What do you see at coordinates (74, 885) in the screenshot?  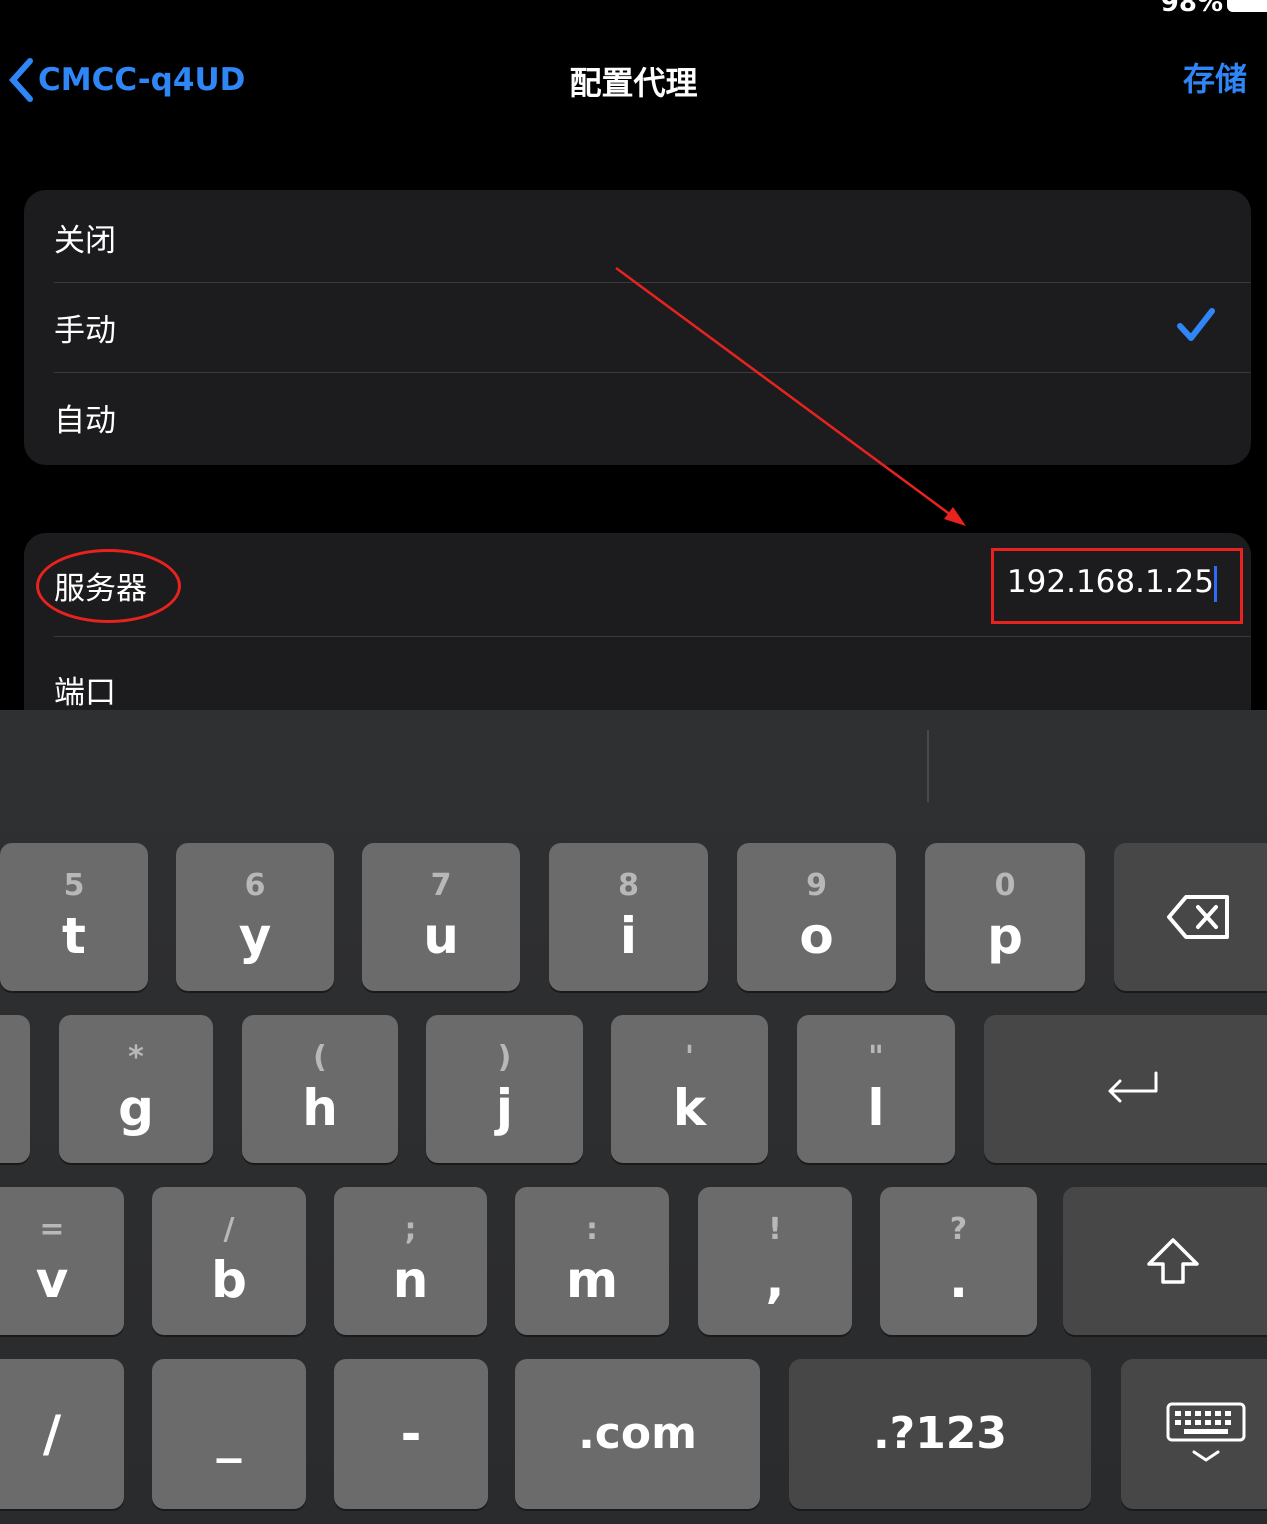 I see `key-secondary: 5` at bounding box center [74, 885].